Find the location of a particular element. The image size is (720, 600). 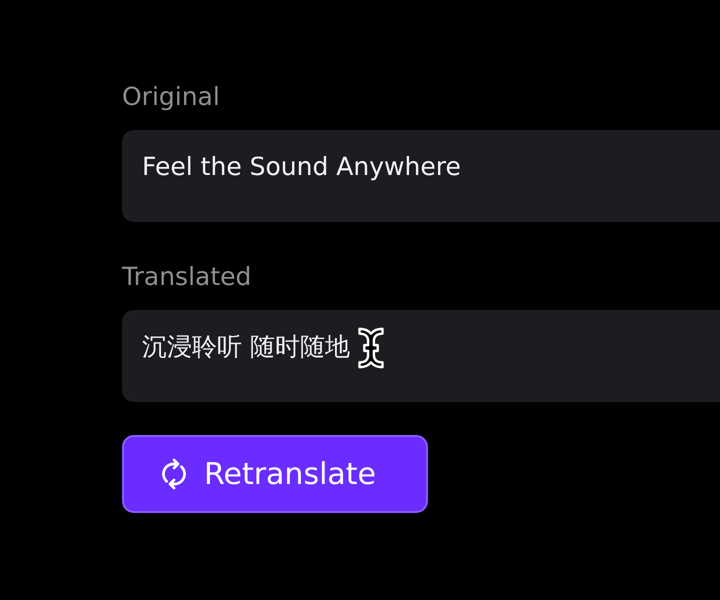

input-field: 沉浸聆听 随时随地 is located at coordinates (421, 356).